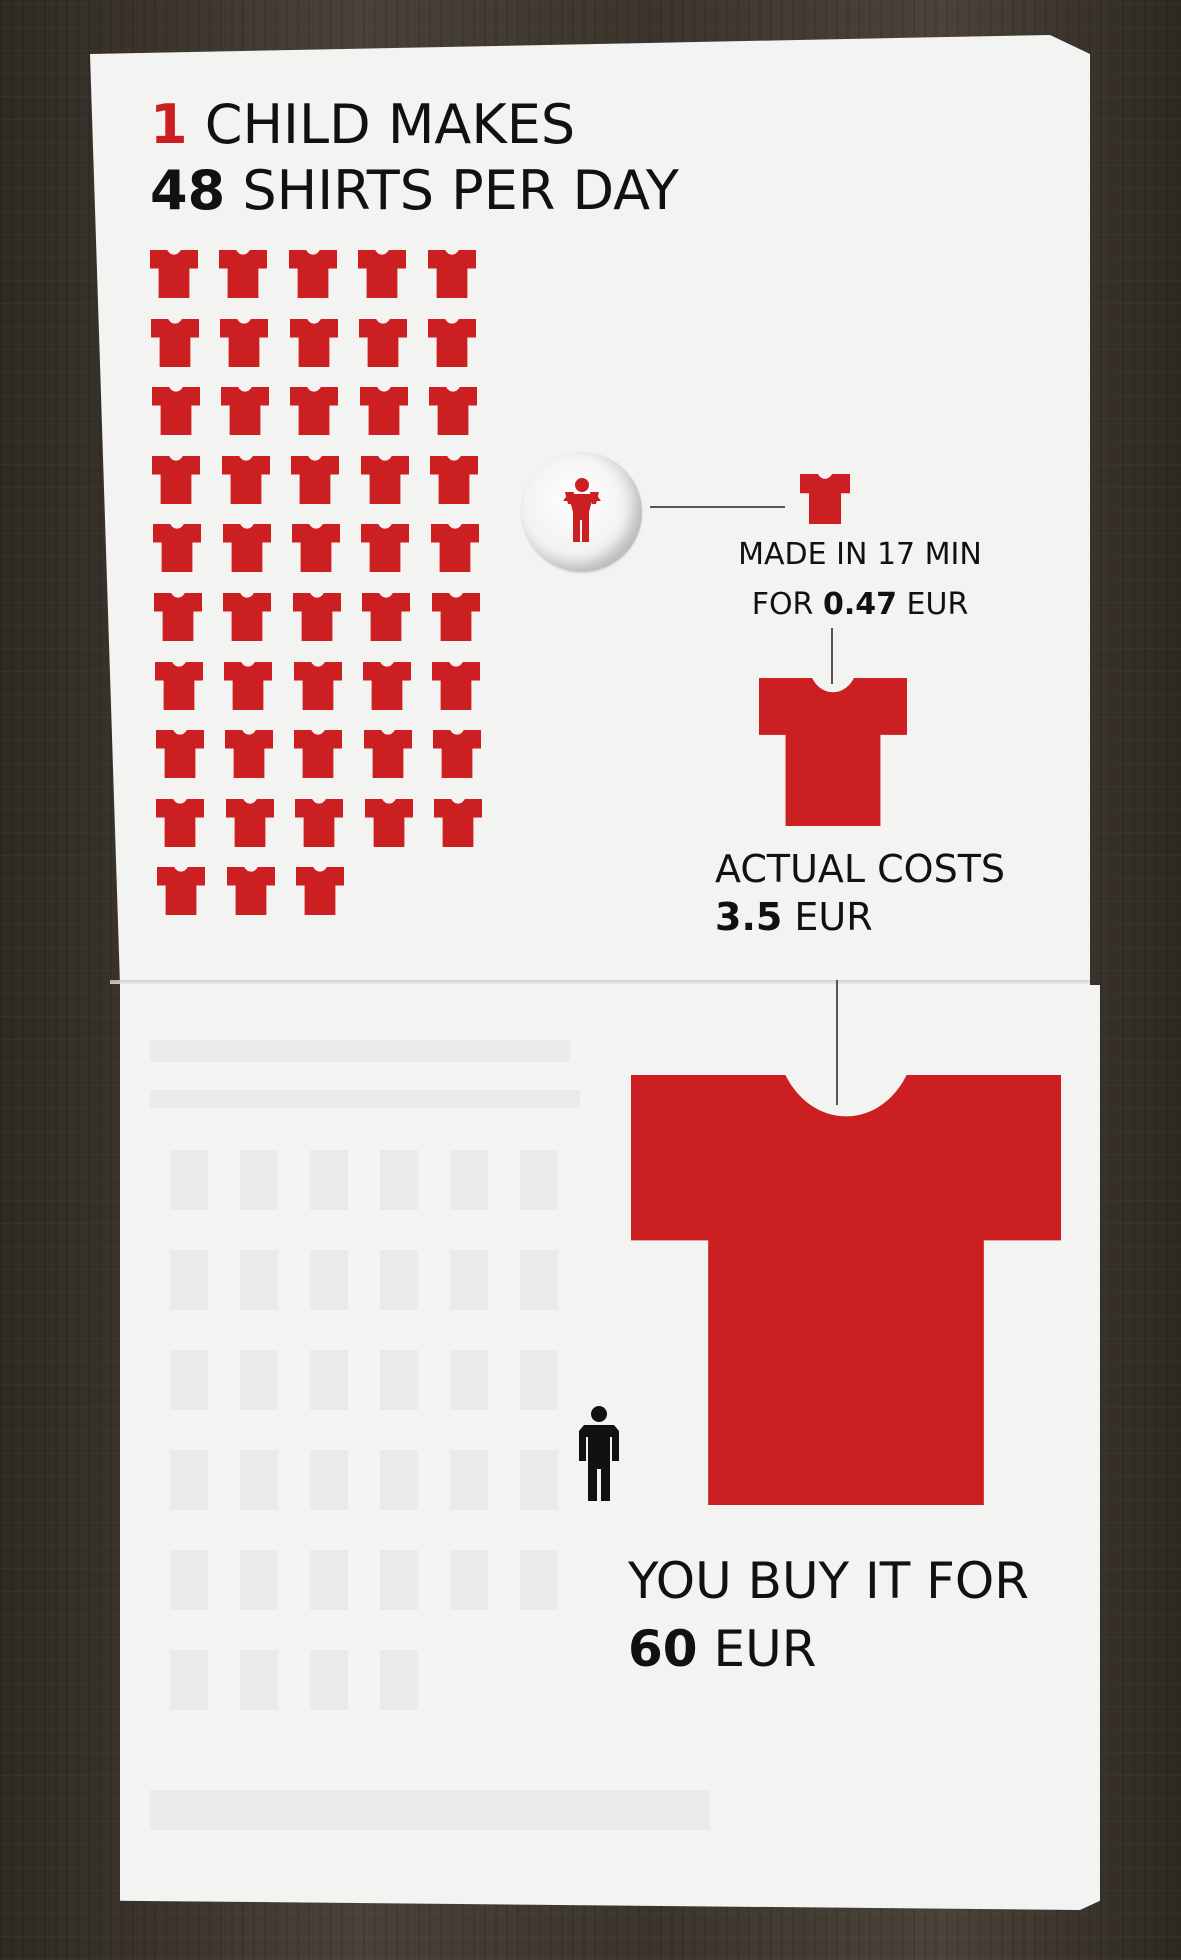 This screenshot has width=1181, height=1960. I want to click on you-buy-eur: EUR, so click(765, 1649).